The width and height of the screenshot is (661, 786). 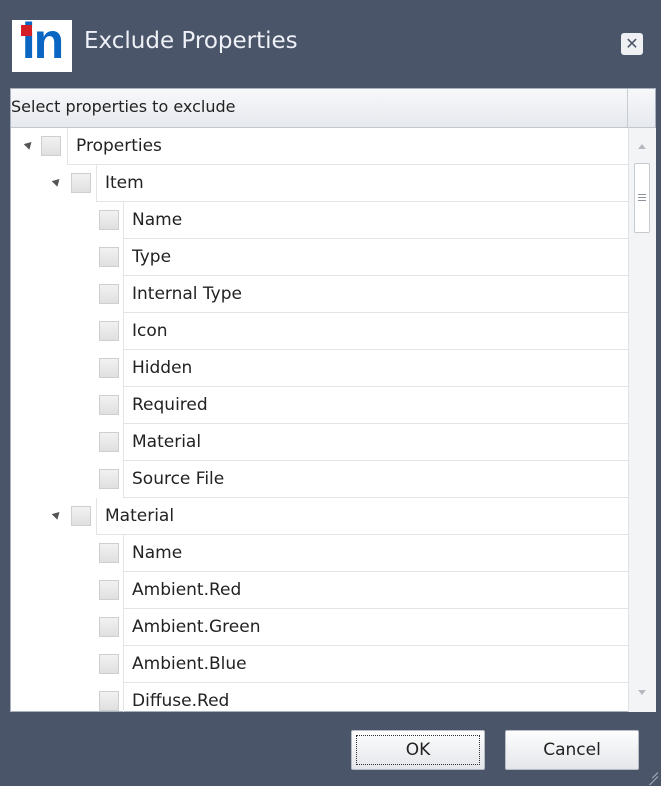 I want to click on tree-row-ambient-red: Ambient.Red, so click(x=319, y=590).